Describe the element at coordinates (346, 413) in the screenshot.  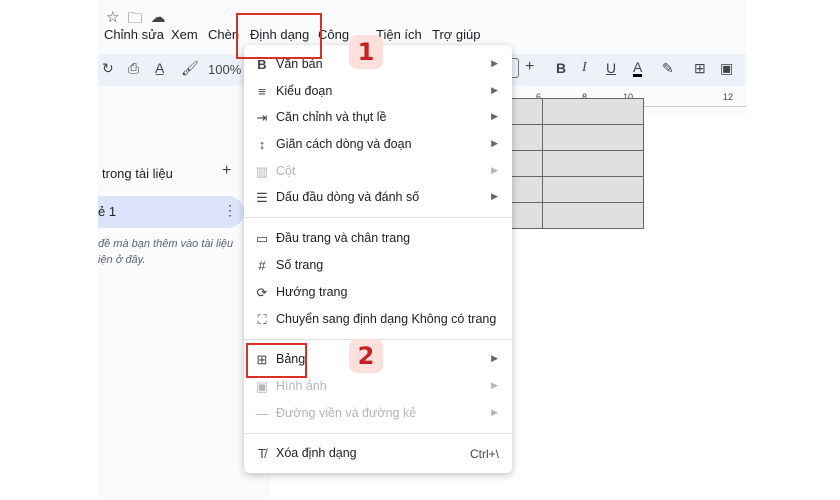
I see `menu-item-label: Đường viền và đường kẻ` at that location.